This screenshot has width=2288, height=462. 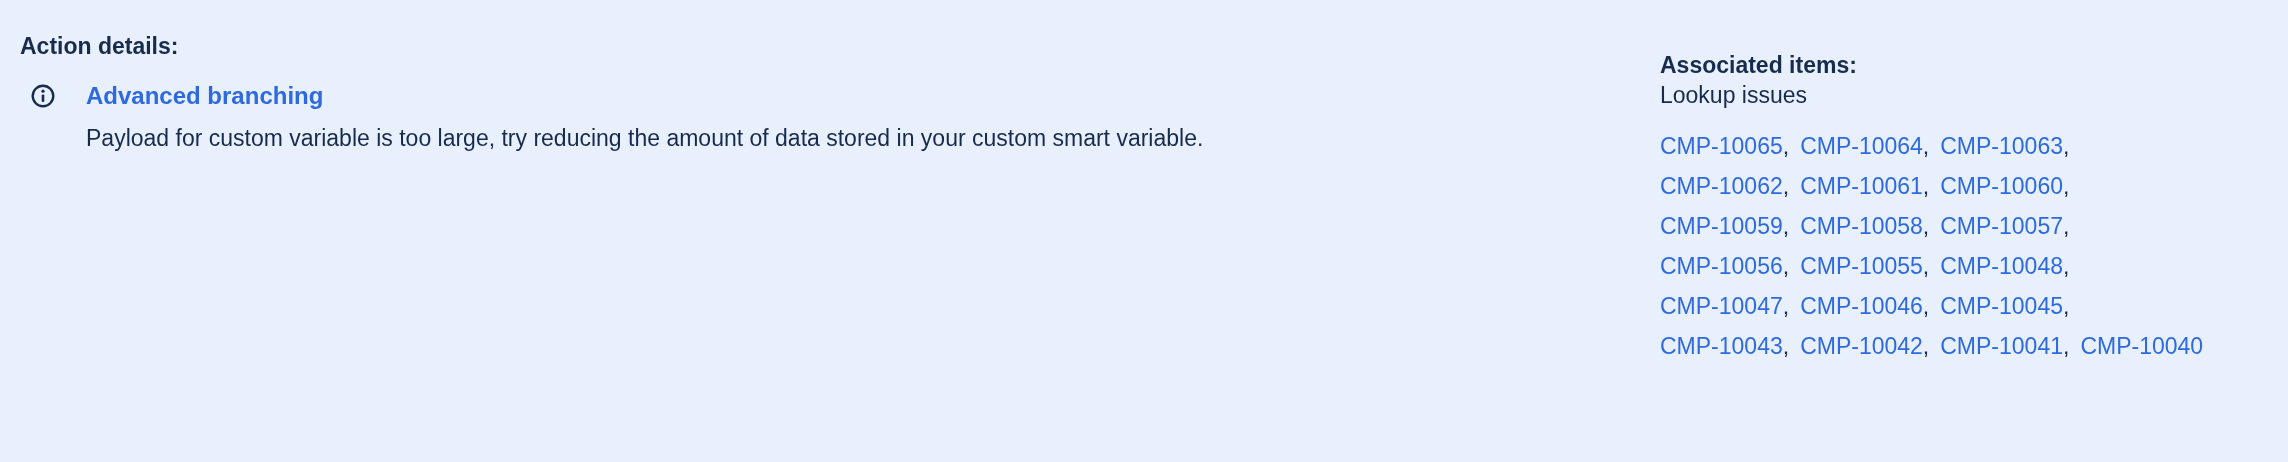 I want to click on issue-link: CMP-10042, so click(x=1861, y=346).